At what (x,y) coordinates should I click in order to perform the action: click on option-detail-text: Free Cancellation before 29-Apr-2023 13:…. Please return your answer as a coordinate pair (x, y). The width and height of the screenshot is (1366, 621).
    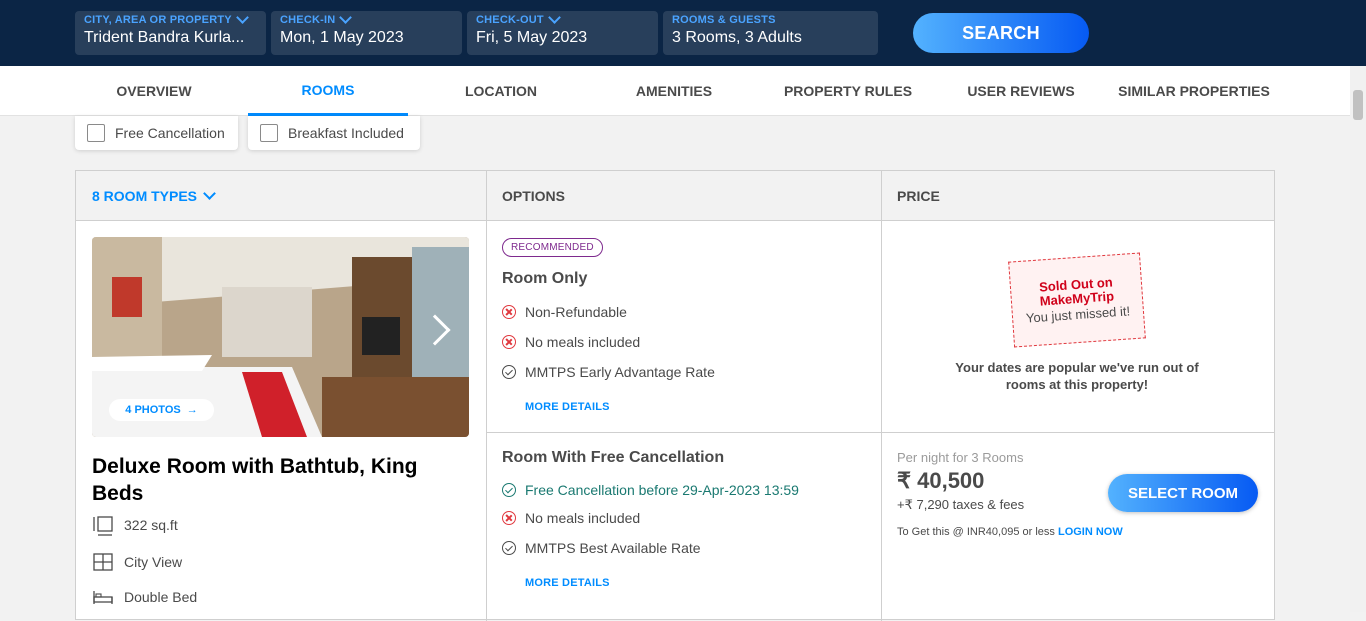
    Looking at the image, I should click on (662, 490).